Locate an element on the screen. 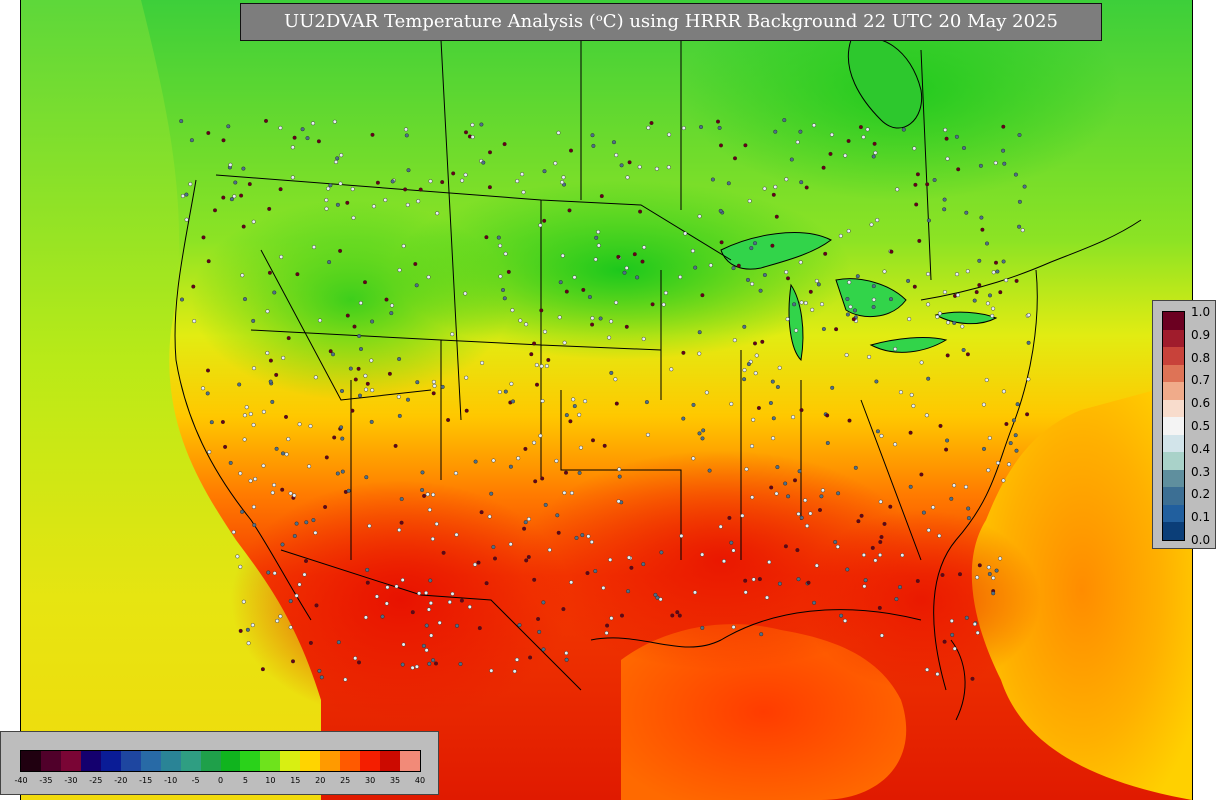 The height and width of the screenshot is (800, 1216). temperature-colorbar-tick-label: -35 is located at coordinates (46, 780).